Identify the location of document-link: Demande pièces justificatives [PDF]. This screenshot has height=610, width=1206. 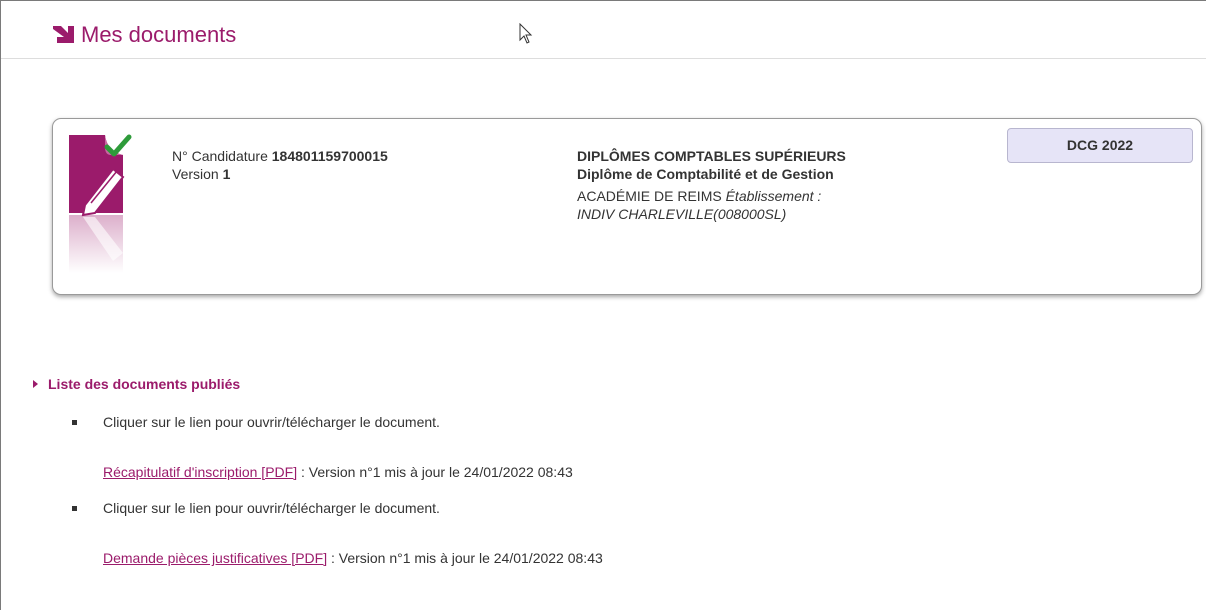
(215, 558).